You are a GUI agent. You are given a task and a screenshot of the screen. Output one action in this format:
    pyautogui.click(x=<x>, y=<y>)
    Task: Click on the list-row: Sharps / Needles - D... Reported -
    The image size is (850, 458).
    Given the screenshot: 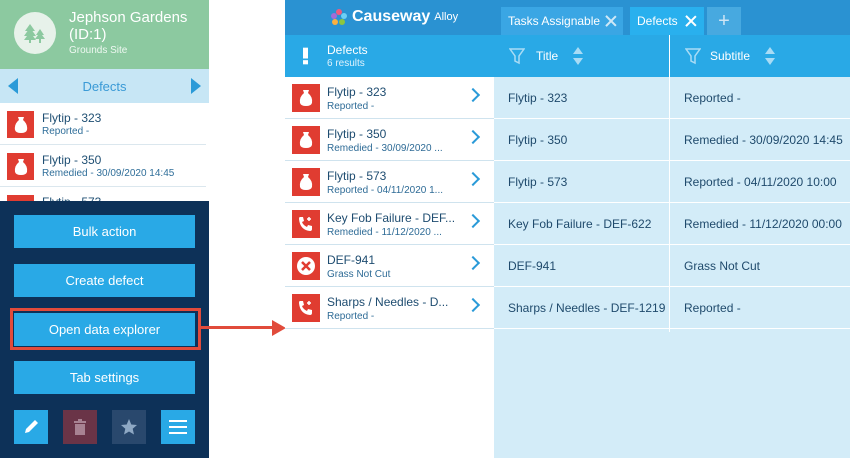 What is the action you would take?
    pyautogui.click(x=389, y=308)
    